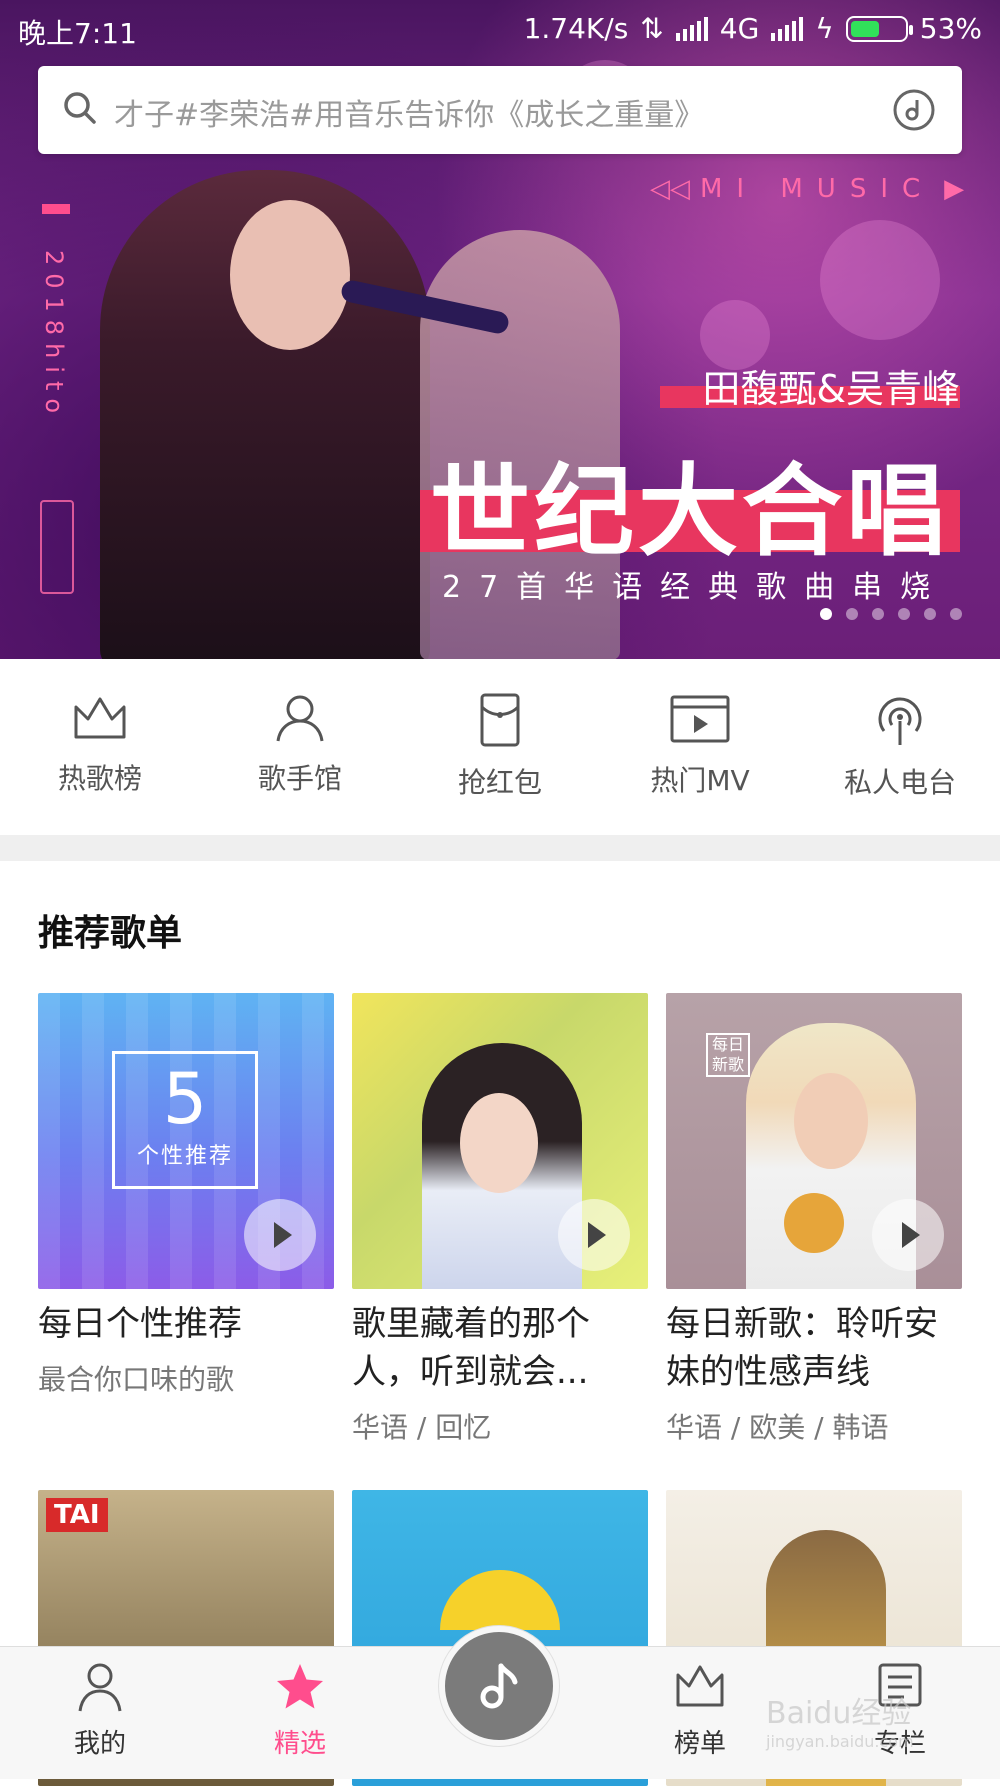 The height and width of the screenshot is (1786, 1000). I want to click on data-transfer-icon: ⇅, so click(652, 28).